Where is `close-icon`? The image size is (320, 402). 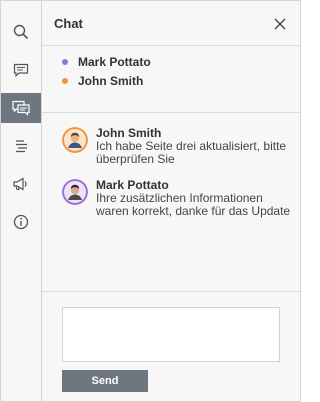
close-icon is located at coordinates (280, 24).